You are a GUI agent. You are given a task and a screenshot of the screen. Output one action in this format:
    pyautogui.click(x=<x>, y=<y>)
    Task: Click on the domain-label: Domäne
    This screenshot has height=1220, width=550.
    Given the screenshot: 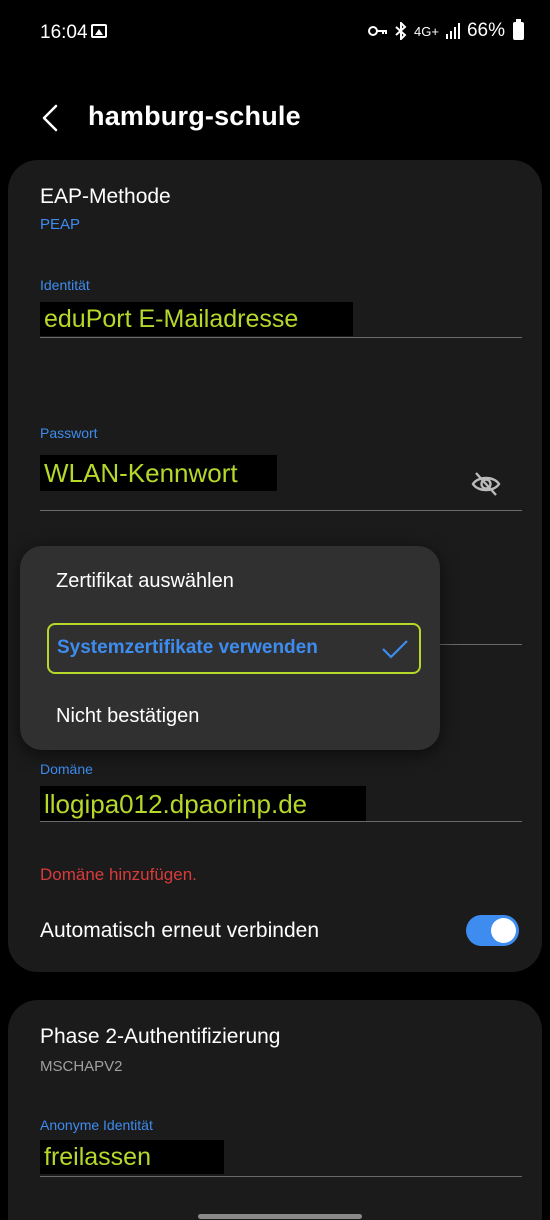 What is the action you would take?
    pyautogui.click(x=66, y=769)
    